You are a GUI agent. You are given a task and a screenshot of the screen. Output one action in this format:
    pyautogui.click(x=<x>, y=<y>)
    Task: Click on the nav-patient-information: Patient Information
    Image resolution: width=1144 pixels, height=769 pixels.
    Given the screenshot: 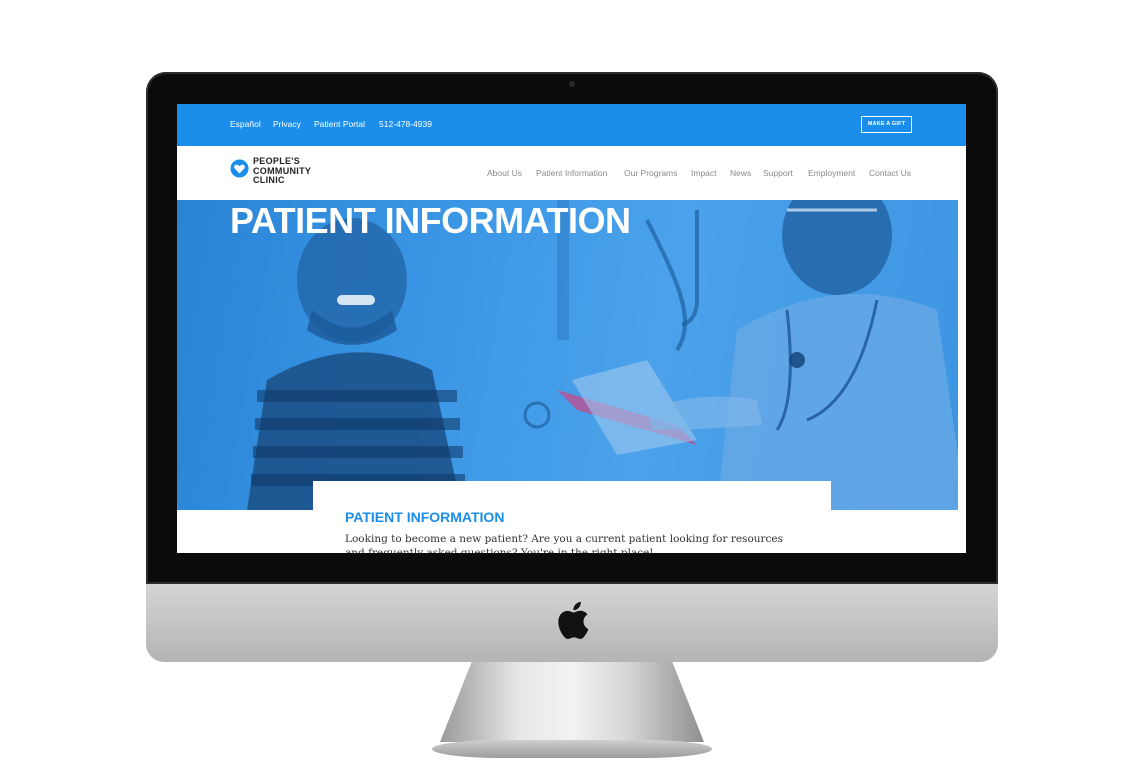 What is the action you would take?
    pyautogui.click(x=571, y=173)
    